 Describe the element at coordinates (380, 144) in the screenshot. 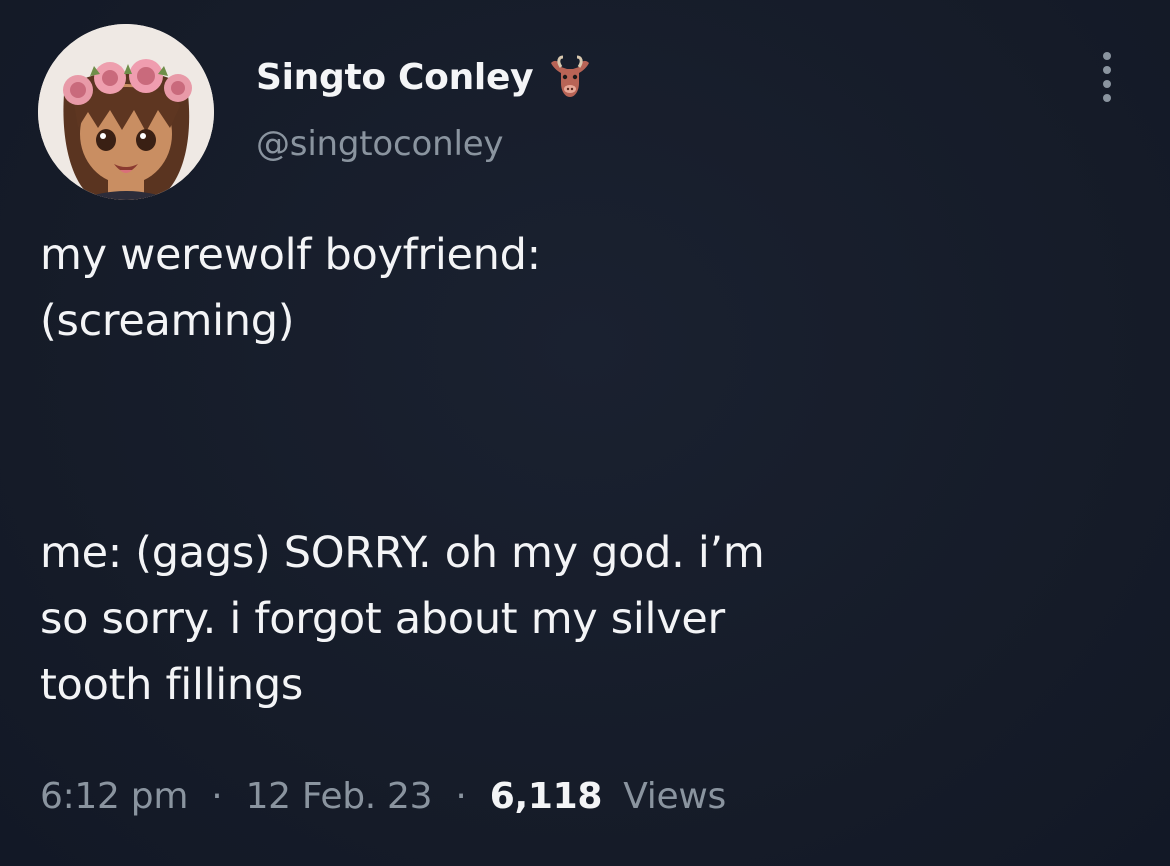

I see `author-handle: @singtoconley` at that location.